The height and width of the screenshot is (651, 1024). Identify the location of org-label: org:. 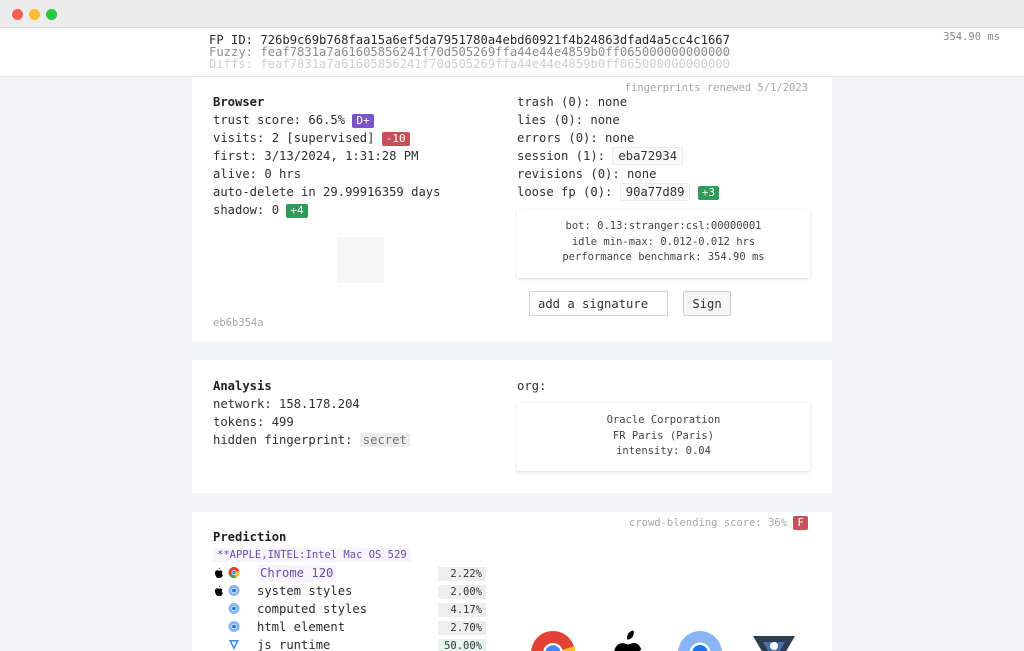
(532, 386).